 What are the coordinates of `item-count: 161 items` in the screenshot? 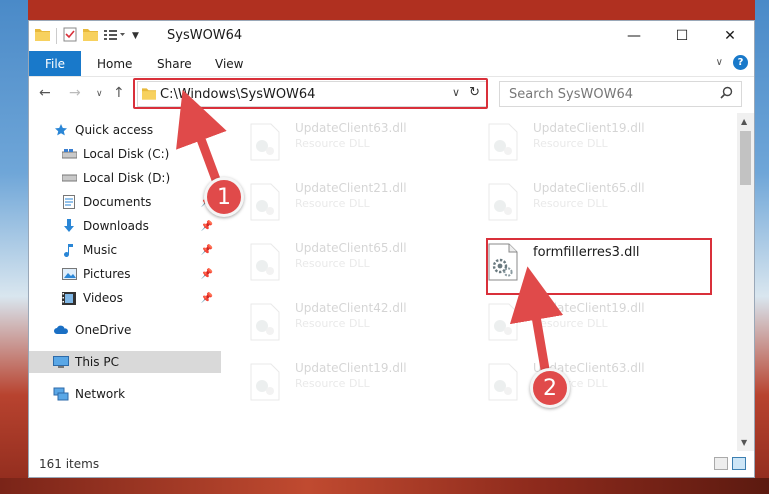 It's located at (69, 464).